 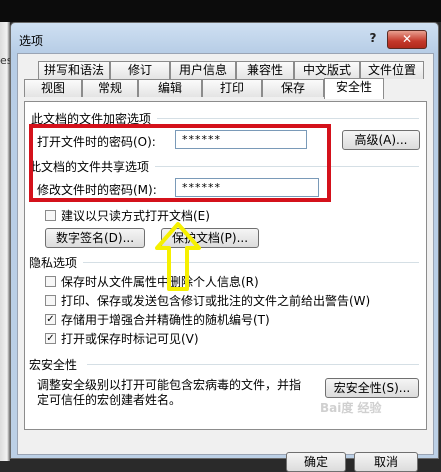 What do you see at coordinates (373, 38) in the screenshot?
I see `help-button: ?` at bounding box center [373, 38].